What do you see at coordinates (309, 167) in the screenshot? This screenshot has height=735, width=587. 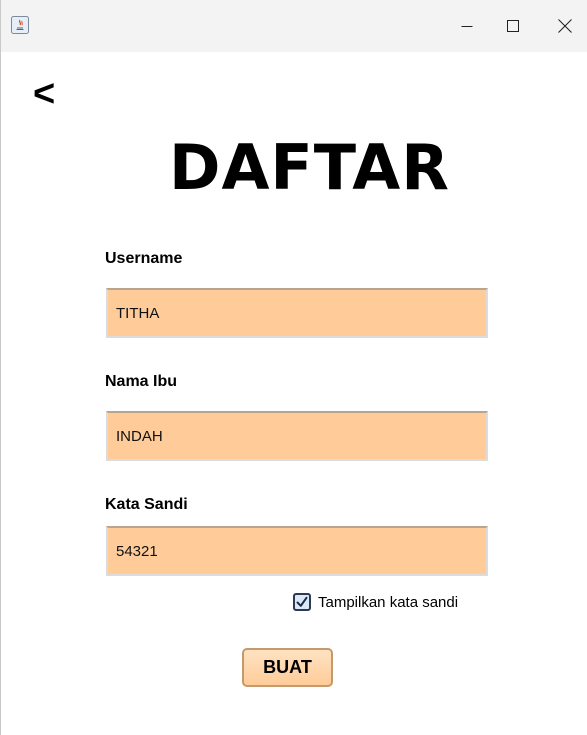 I see `page-title: DAFTAR` at bounding box center [309, 167].